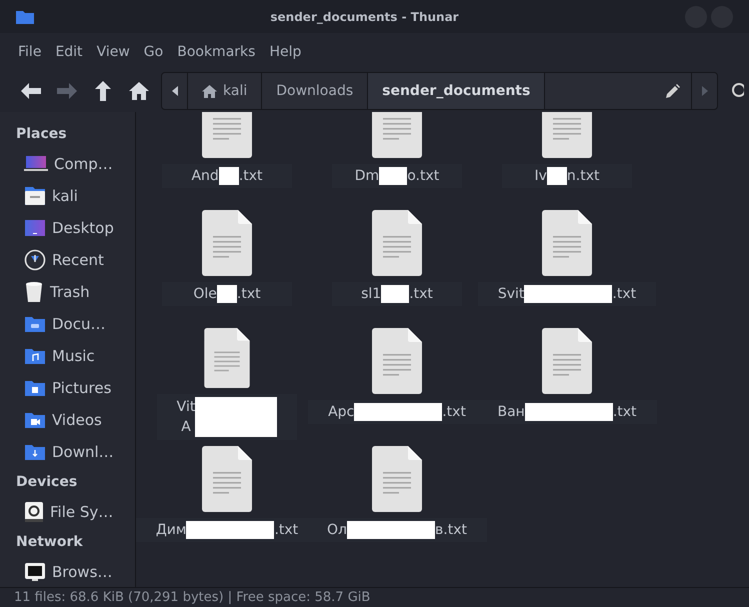 The height and width of the screenshot is (607, 749). Describe the element at coordinates (73, 356) in the screenshot. I see `sidebar-item: Music` at that location.